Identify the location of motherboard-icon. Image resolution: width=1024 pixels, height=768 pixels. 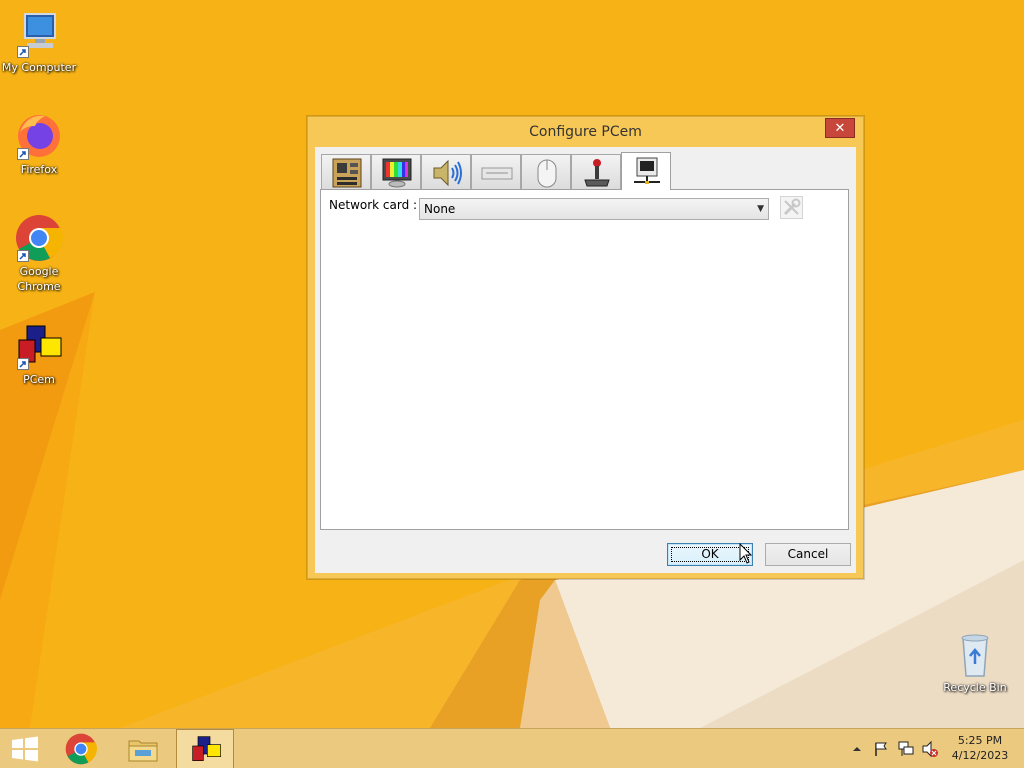
(347, 173).